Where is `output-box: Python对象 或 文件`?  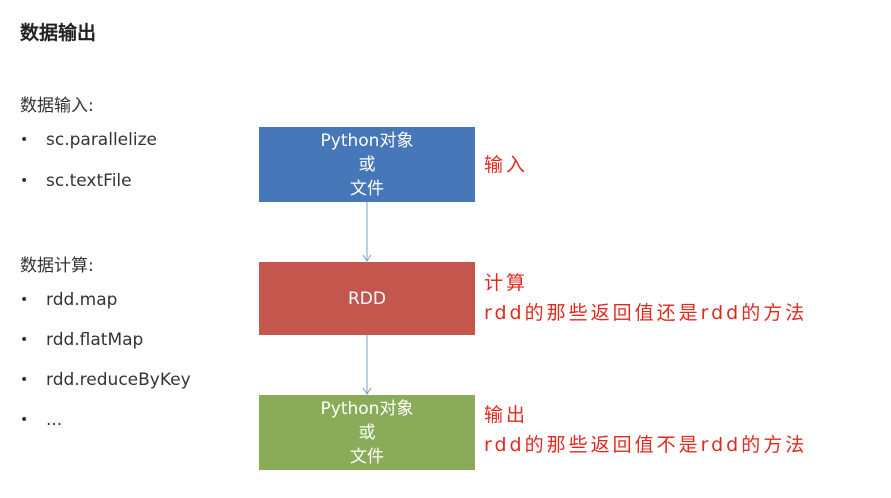 output-box: Python对象 或 文件 is located at coordinates (367, 432).